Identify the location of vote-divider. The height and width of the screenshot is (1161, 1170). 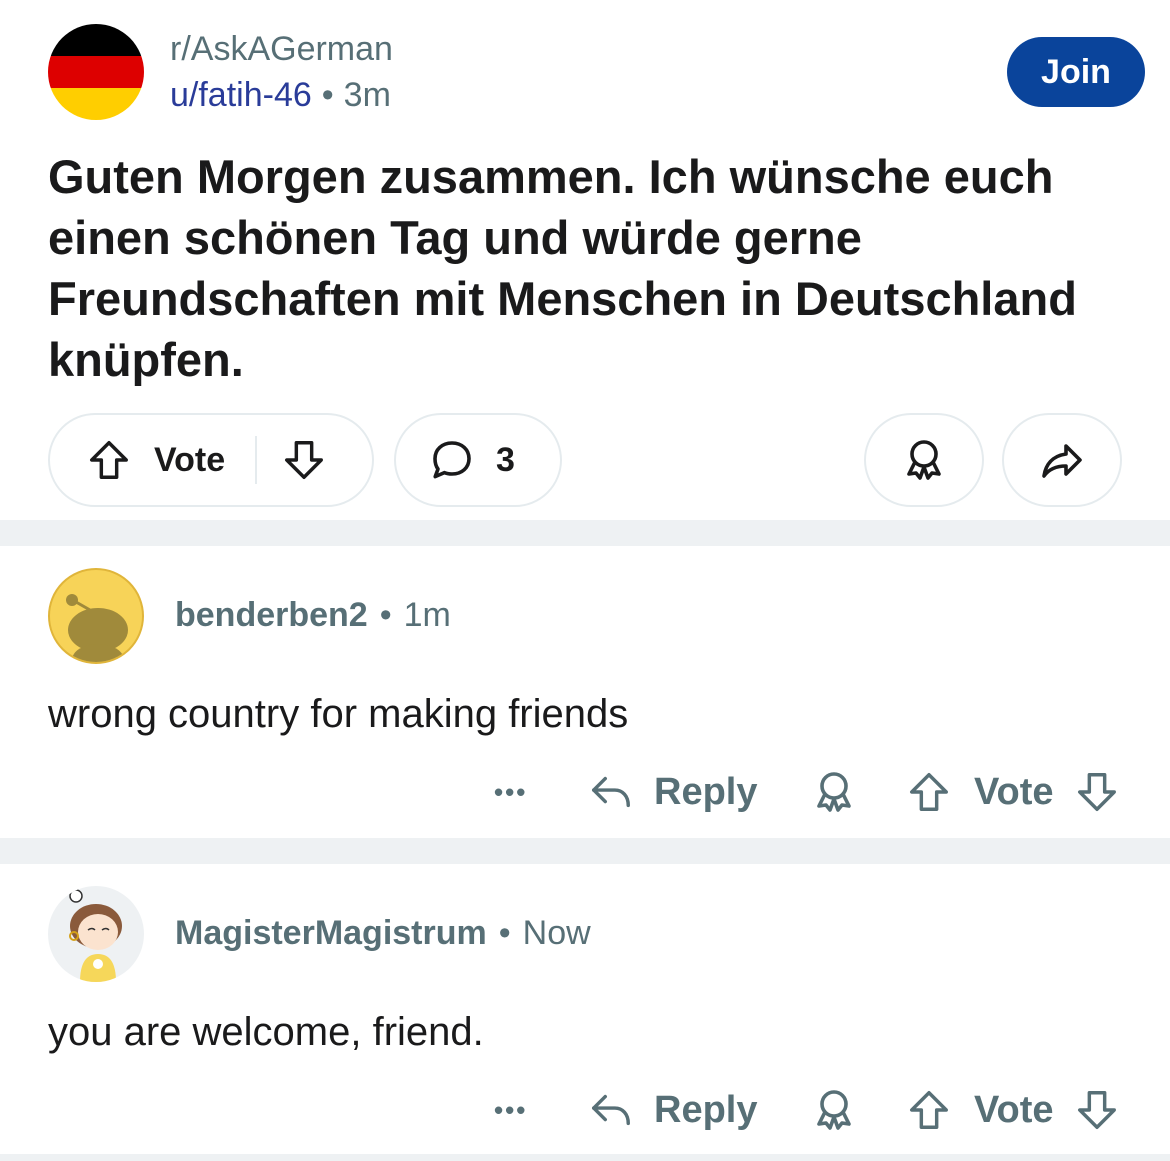
(256, 460).